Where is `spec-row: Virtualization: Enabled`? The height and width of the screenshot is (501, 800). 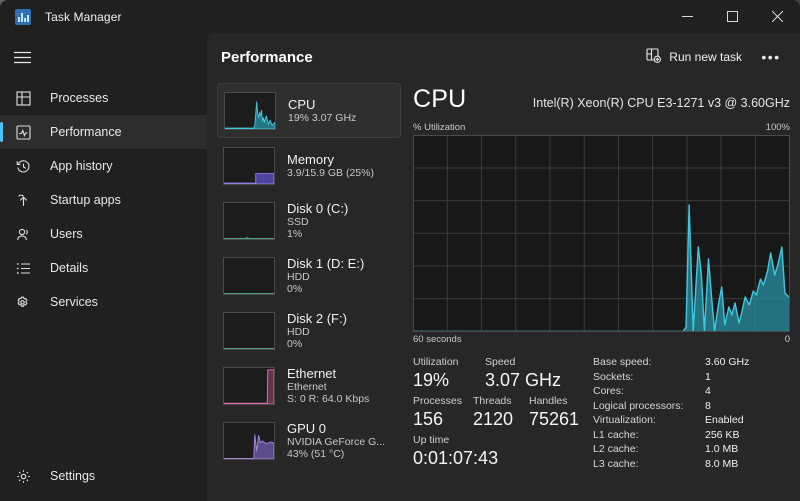
spec-row: Virtualization: Enabled is located at coordinates (691, 420).